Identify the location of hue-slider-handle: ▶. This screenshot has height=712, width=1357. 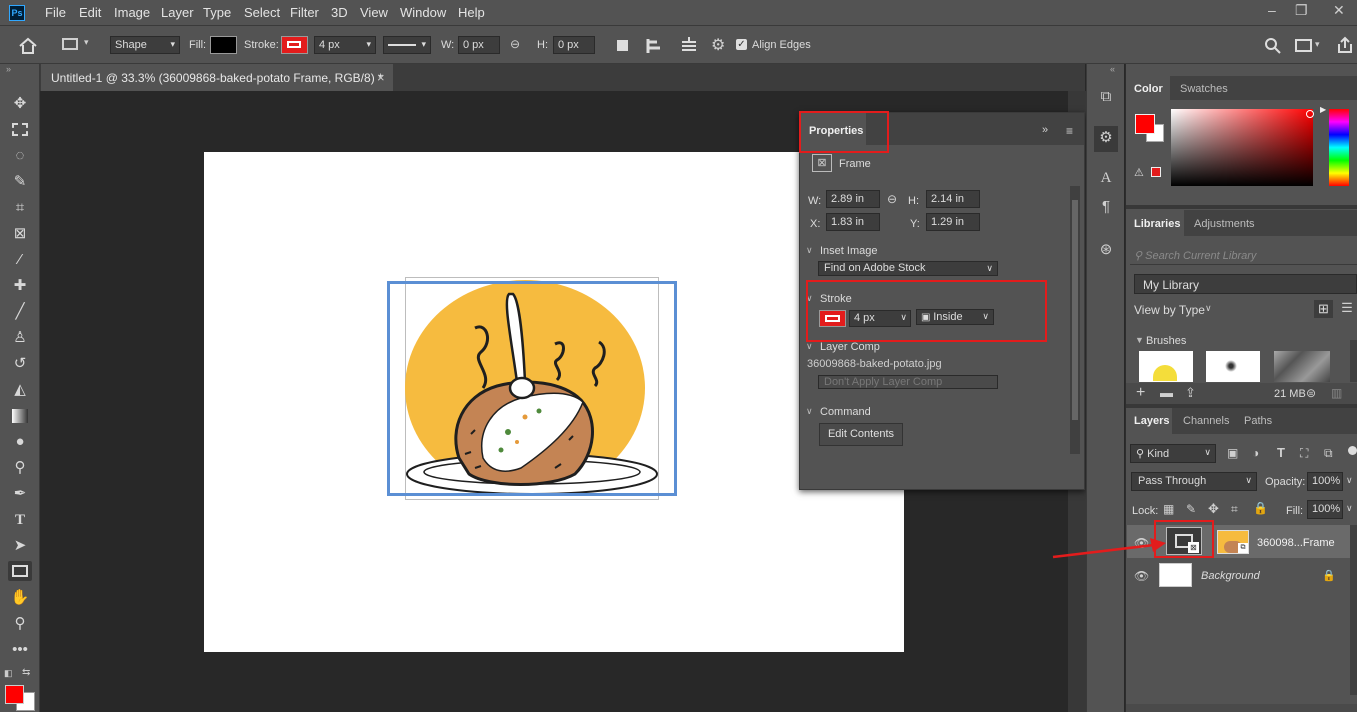
(1323, 109).